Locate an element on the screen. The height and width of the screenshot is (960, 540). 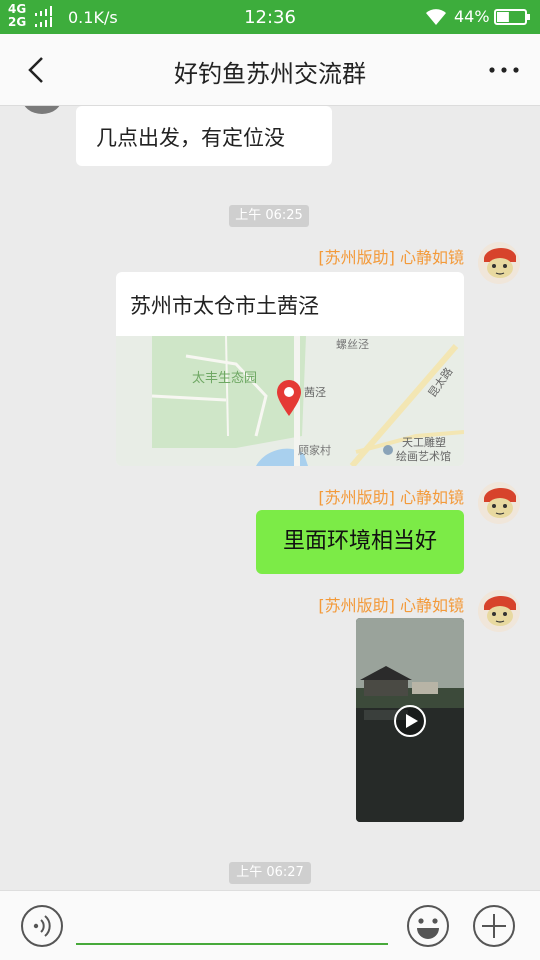
timestamp: 上午 06:25 is located at coordinates (269, 216).